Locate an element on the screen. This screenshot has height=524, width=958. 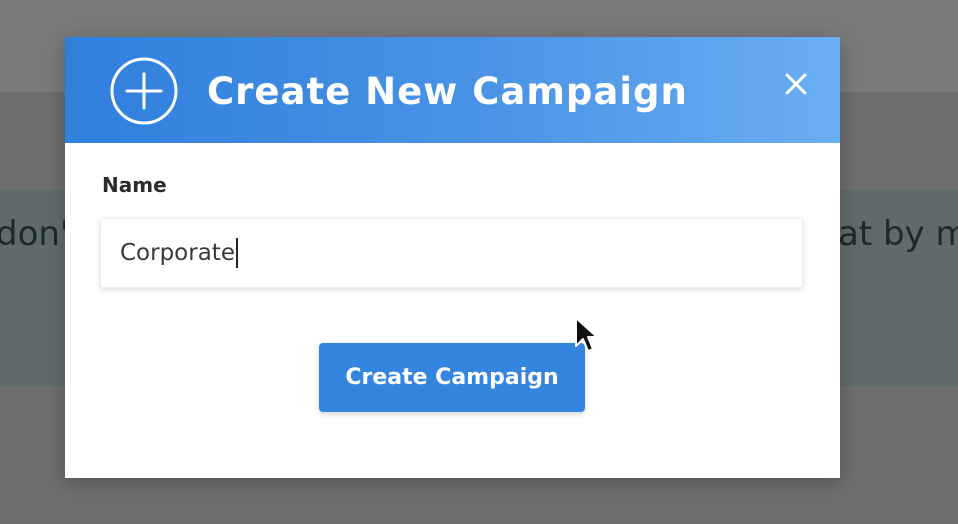
mouse-pointer-icon is located at coordinates (586, 334).